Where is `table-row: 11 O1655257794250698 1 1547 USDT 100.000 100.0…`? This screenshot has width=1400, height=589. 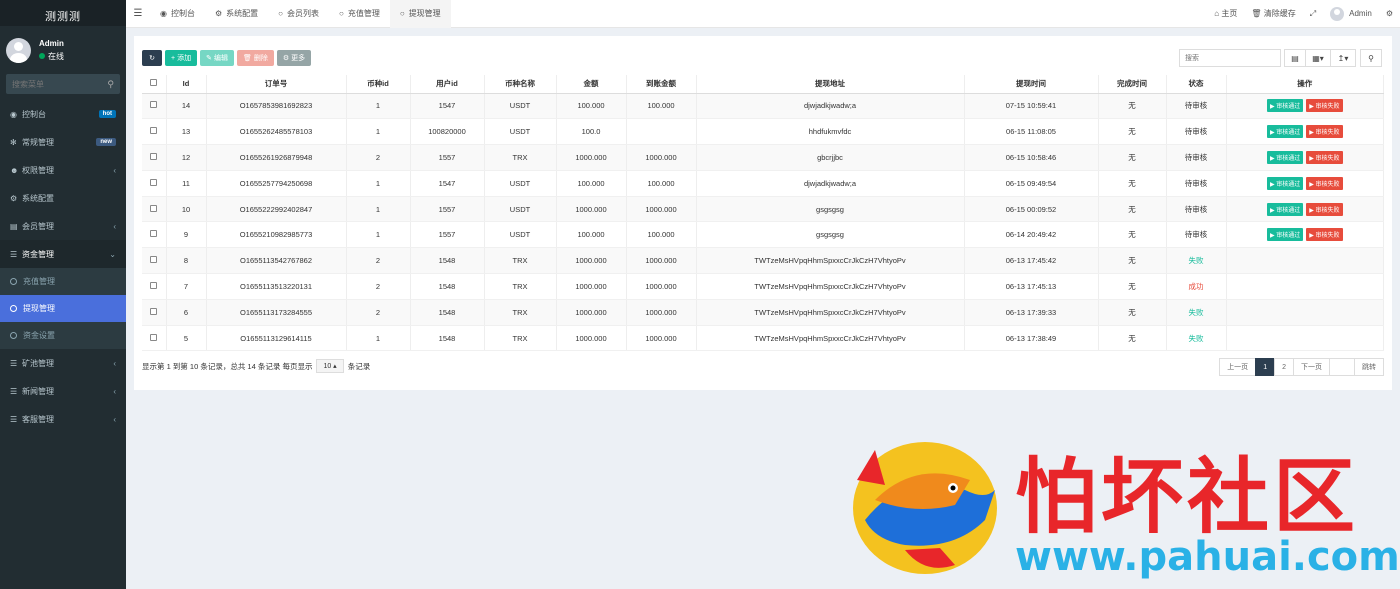 table-row: 11 O1655257794250698 1 1547 USDT 100.000 100.0… is located at coordinates (763, 183).